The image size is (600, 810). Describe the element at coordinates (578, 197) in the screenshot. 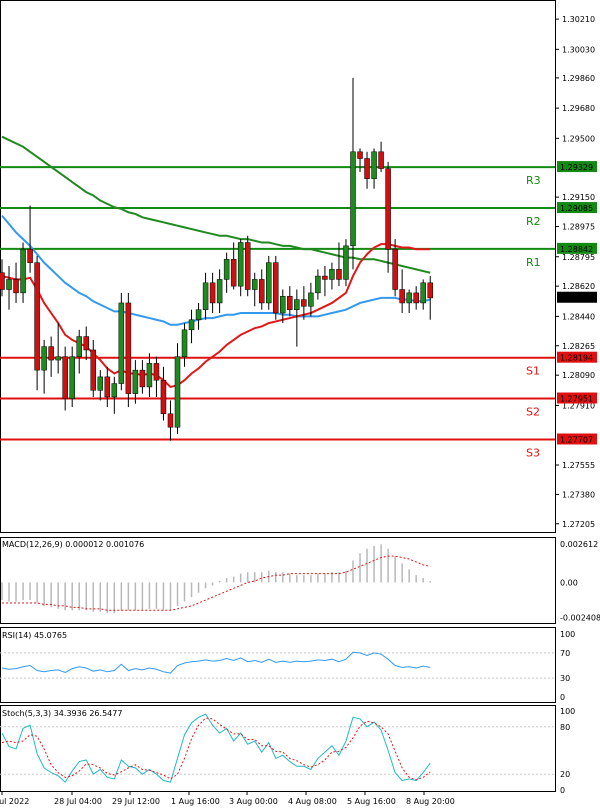

I see `price-tick-label: 1.29150` at that location.